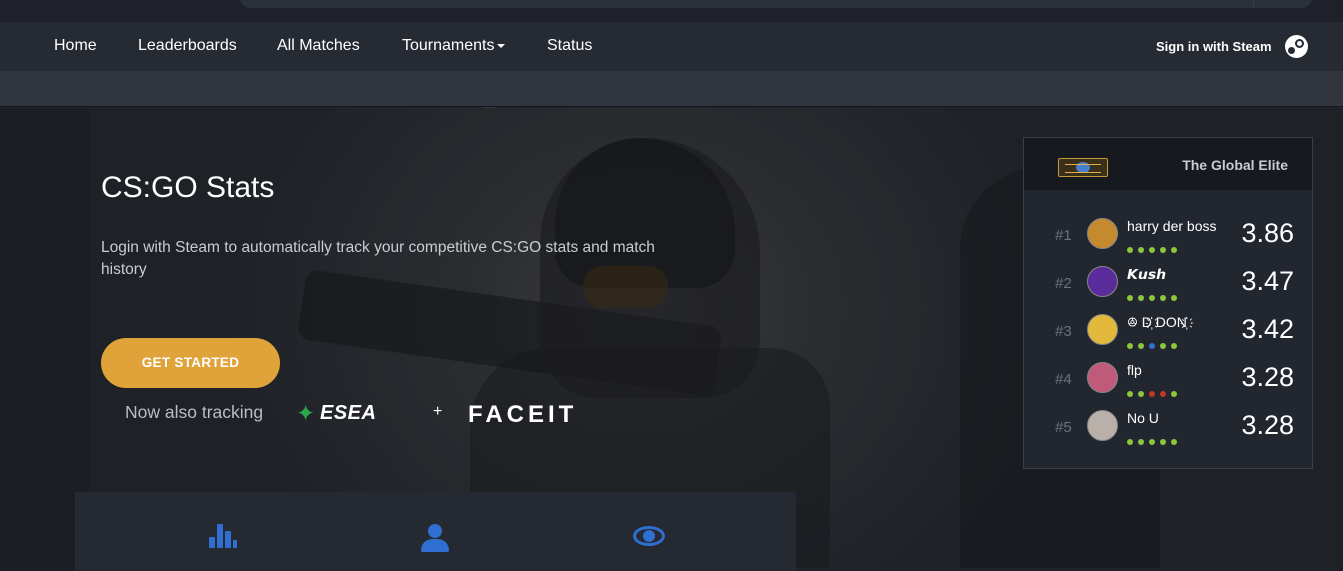  Describe the element at coordinates (1063, 331) in the screenshot. I see `player-rank: #3` at that location.